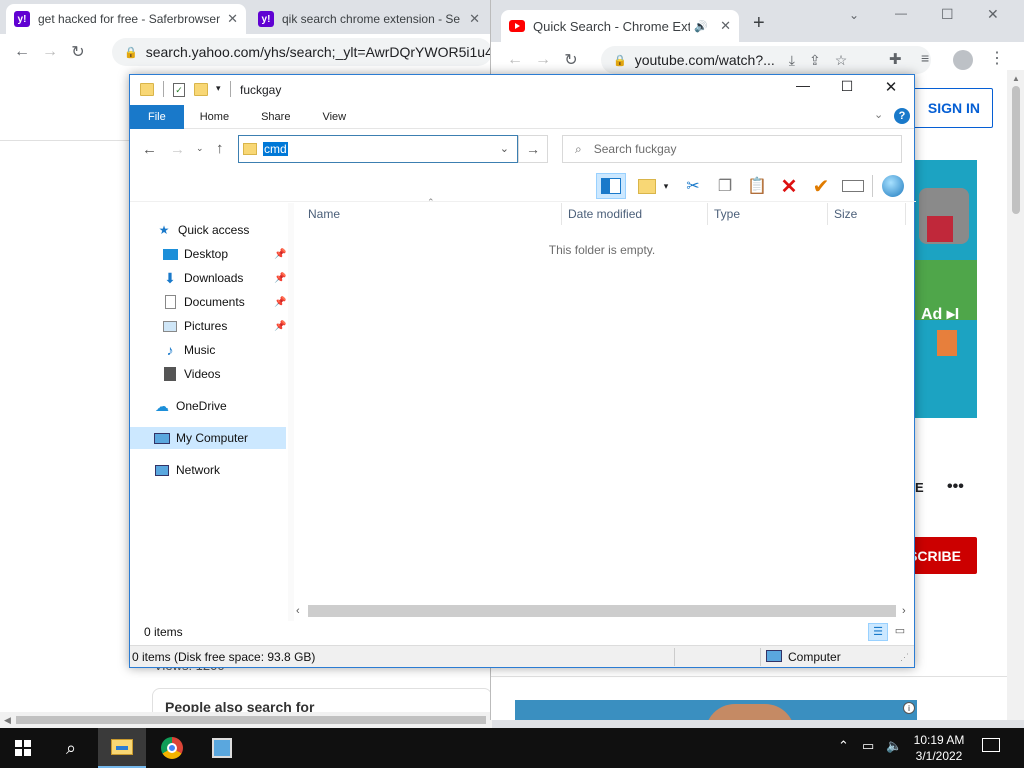 The width and height of the screenshot is (1024, 768). What do you see at coordinates (854, 15) in the screenshot?
I see `tab-search-icon: ⌄` at bounding box center [854, 15].